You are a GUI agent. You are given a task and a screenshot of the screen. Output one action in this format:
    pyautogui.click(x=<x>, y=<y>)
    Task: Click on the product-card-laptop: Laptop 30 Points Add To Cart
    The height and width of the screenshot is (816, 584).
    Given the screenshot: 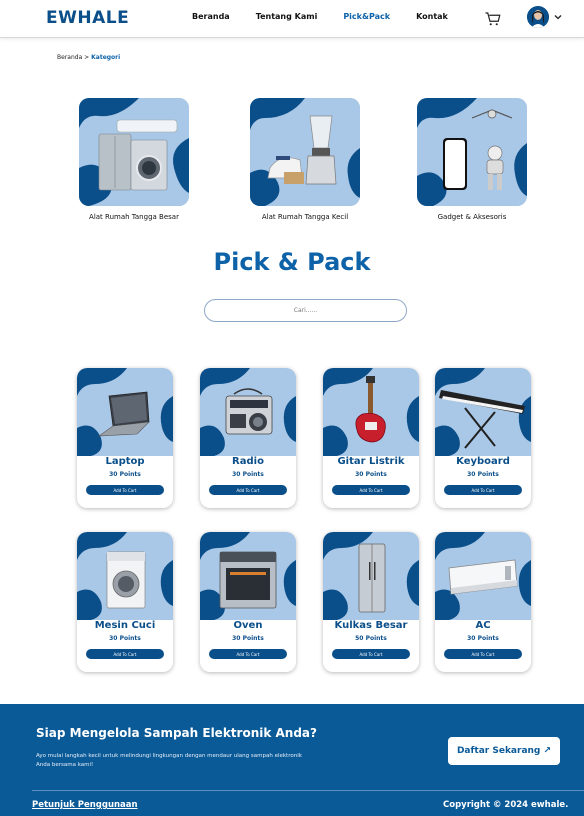 What is the action you would take?
    pyautogui.click(x=125, y=438)
    